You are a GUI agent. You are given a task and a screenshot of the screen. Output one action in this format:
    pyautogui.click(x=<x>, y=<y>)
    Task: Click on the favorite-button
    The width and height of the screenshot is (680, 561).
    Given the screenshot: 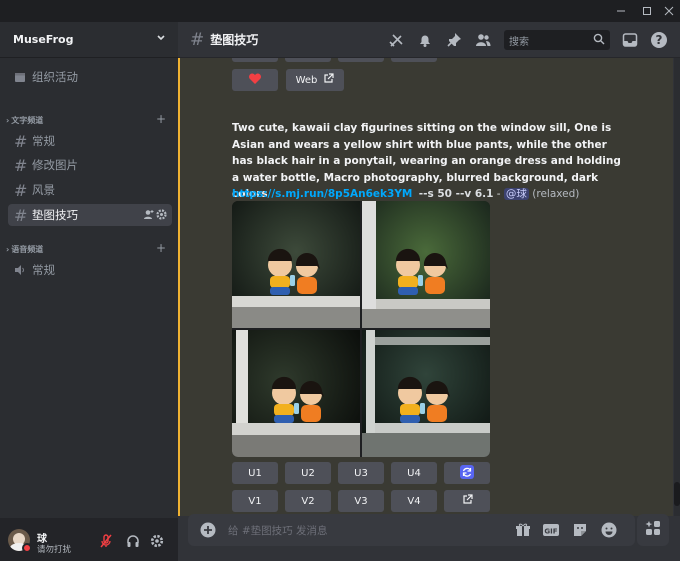 What is the action you would take?
    pyautogui.click(x=255, y=80)
    